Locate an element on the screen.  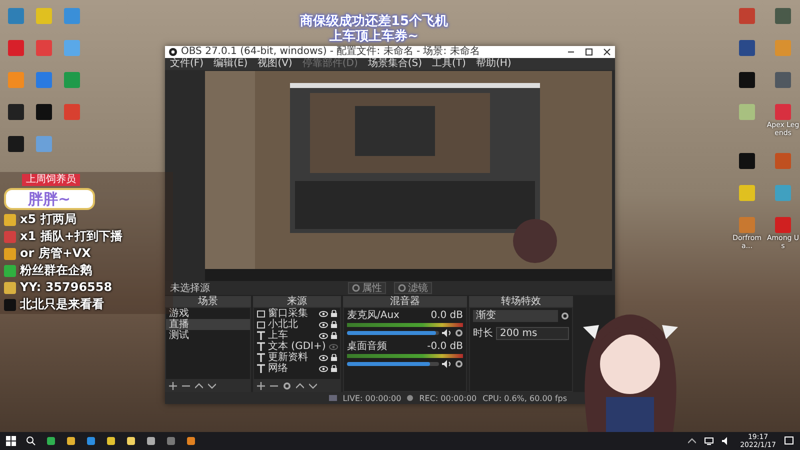
cpu-fps-label: CPU: 0.6%, 60.00 fps is located at coordinates (524, 398).